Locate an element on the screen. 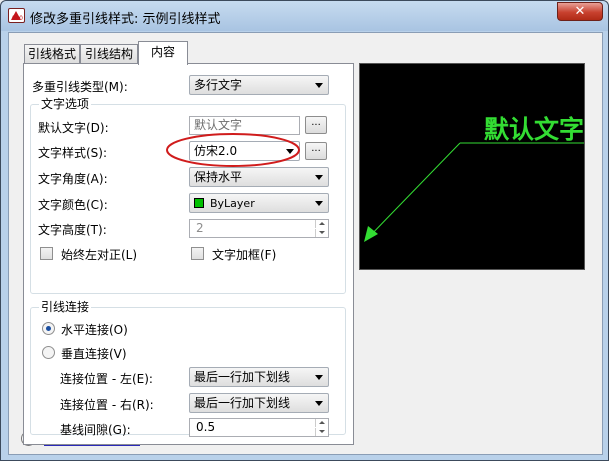  text-style-label: 文字样式(S): is located at coordinates (73, 153).